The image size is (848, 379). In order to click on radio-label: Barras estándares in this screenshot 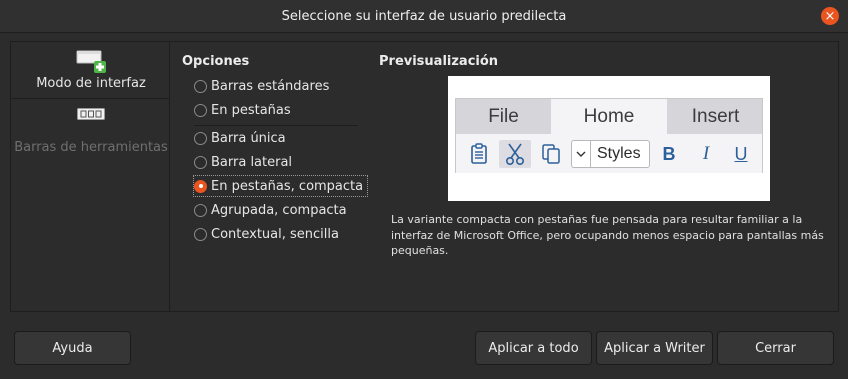, I will do `click(270, 86)`.